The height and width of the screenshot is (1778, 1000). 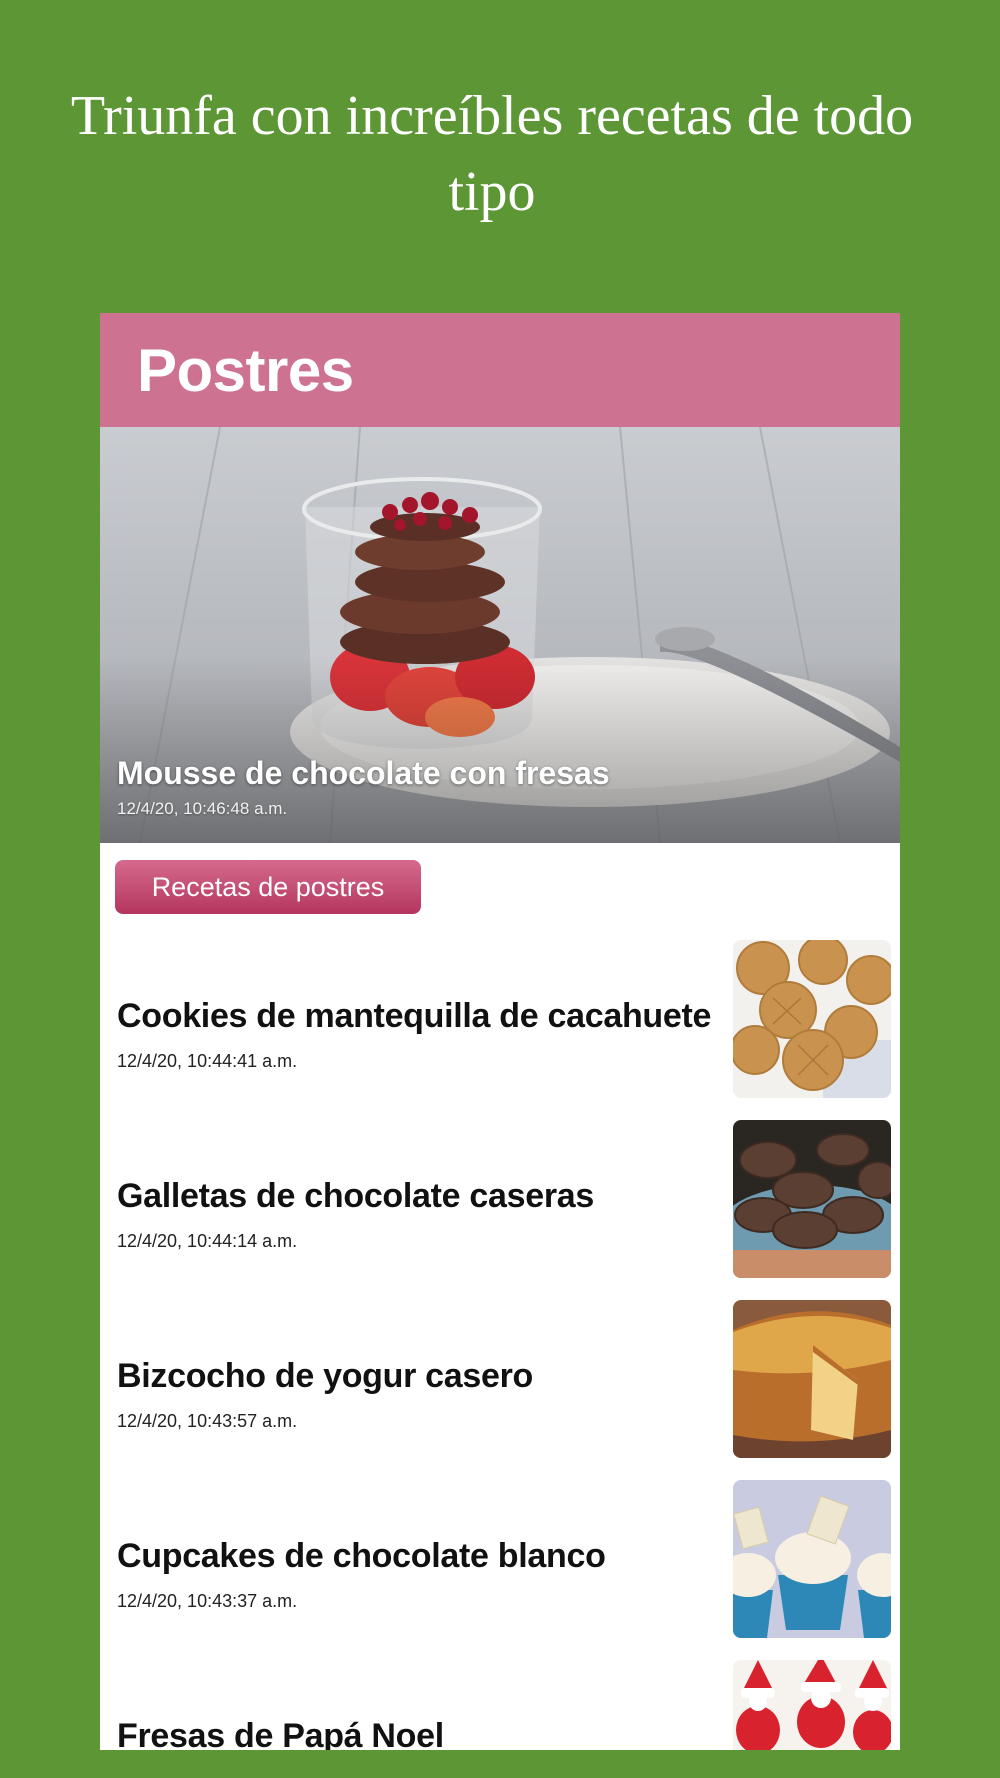 I want to click on yogurt-cake-photo, so click(x=812, y=1379).